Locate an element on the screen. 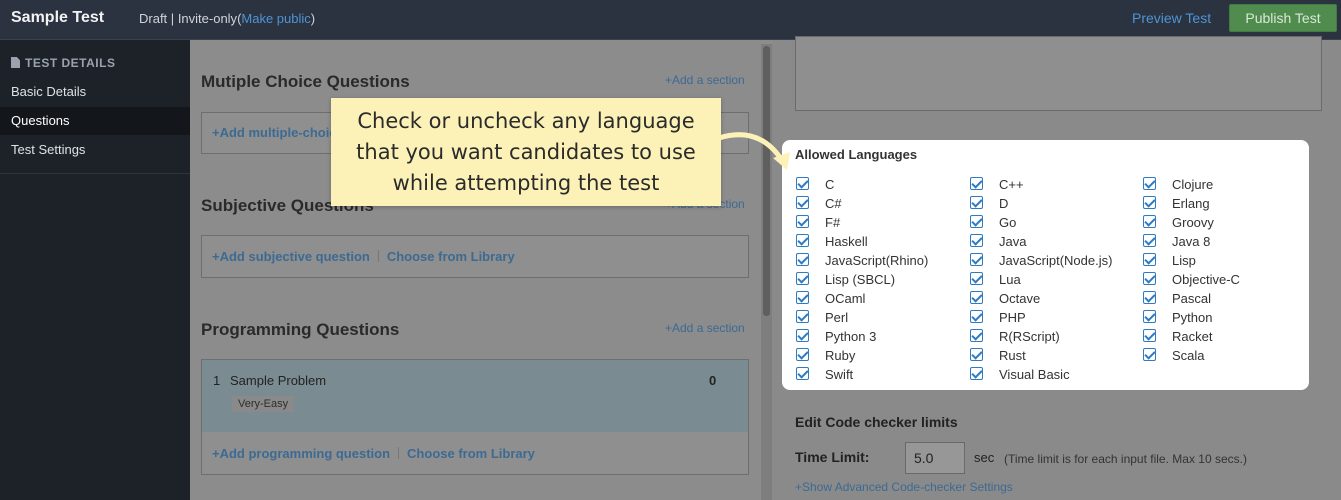 The image size is (1341, 500). problem-name: Sample Problem is located at coordinates (278, 380).